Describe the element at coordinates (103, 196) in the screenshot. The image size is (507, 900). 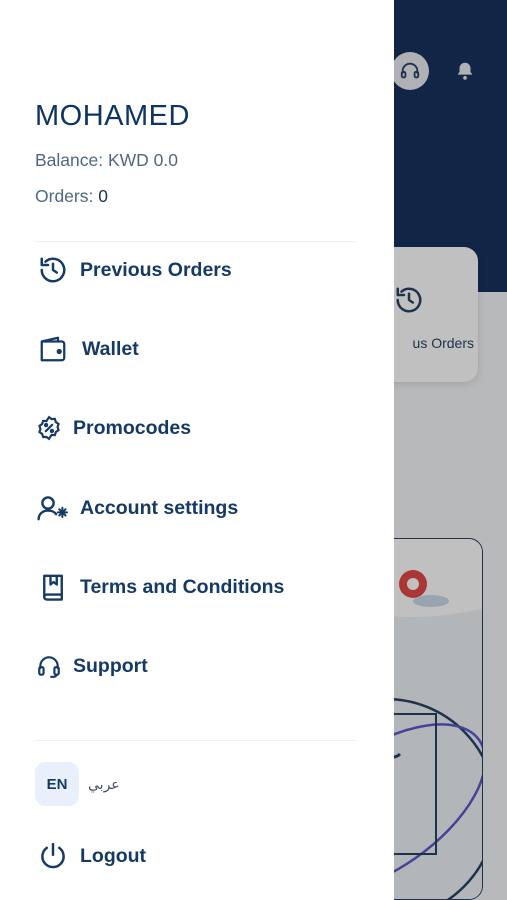
I see `orders-count: 0` at that location.